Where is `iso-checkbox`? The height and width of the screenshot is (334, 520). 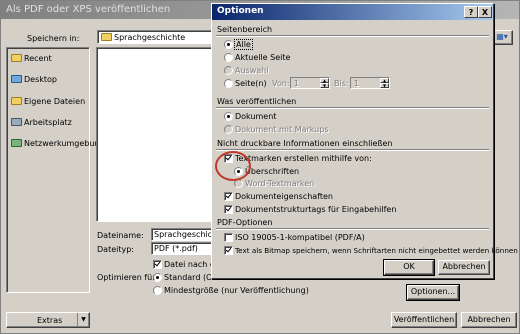
iso-checkbox is located at coordinates (228, 237).